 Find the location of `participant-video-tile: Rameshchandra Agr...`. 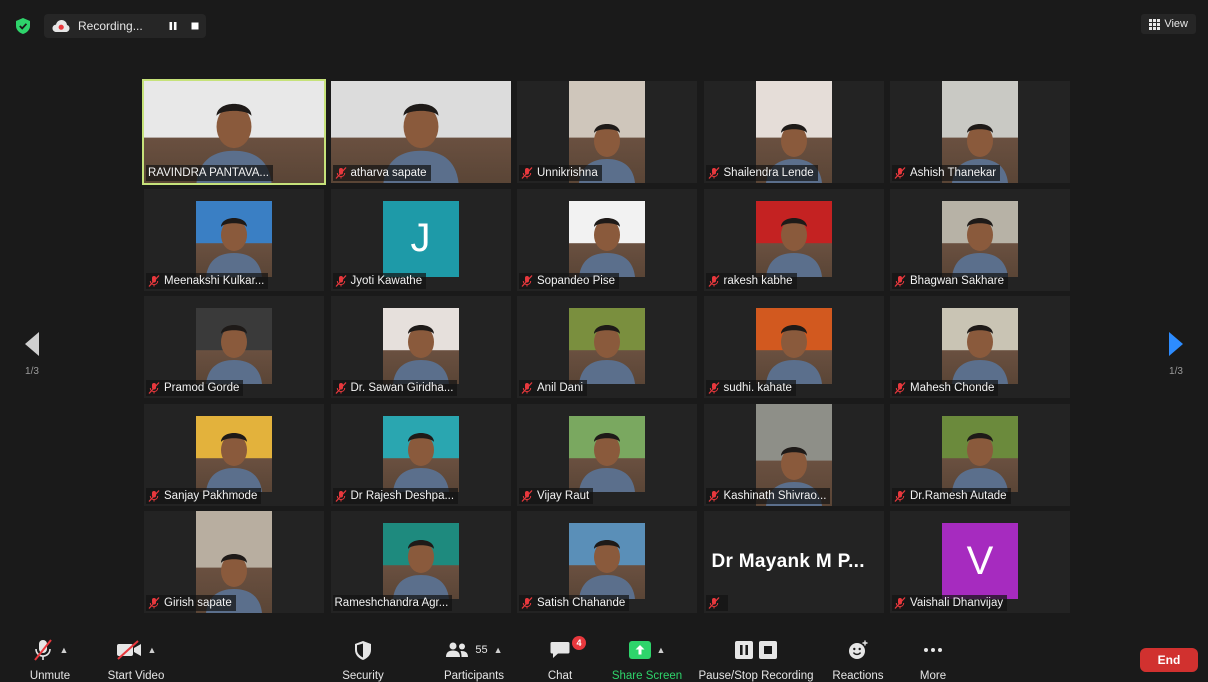

participant-video-tile: Rameshchandra Agr... is located at coordinates (420, 562).